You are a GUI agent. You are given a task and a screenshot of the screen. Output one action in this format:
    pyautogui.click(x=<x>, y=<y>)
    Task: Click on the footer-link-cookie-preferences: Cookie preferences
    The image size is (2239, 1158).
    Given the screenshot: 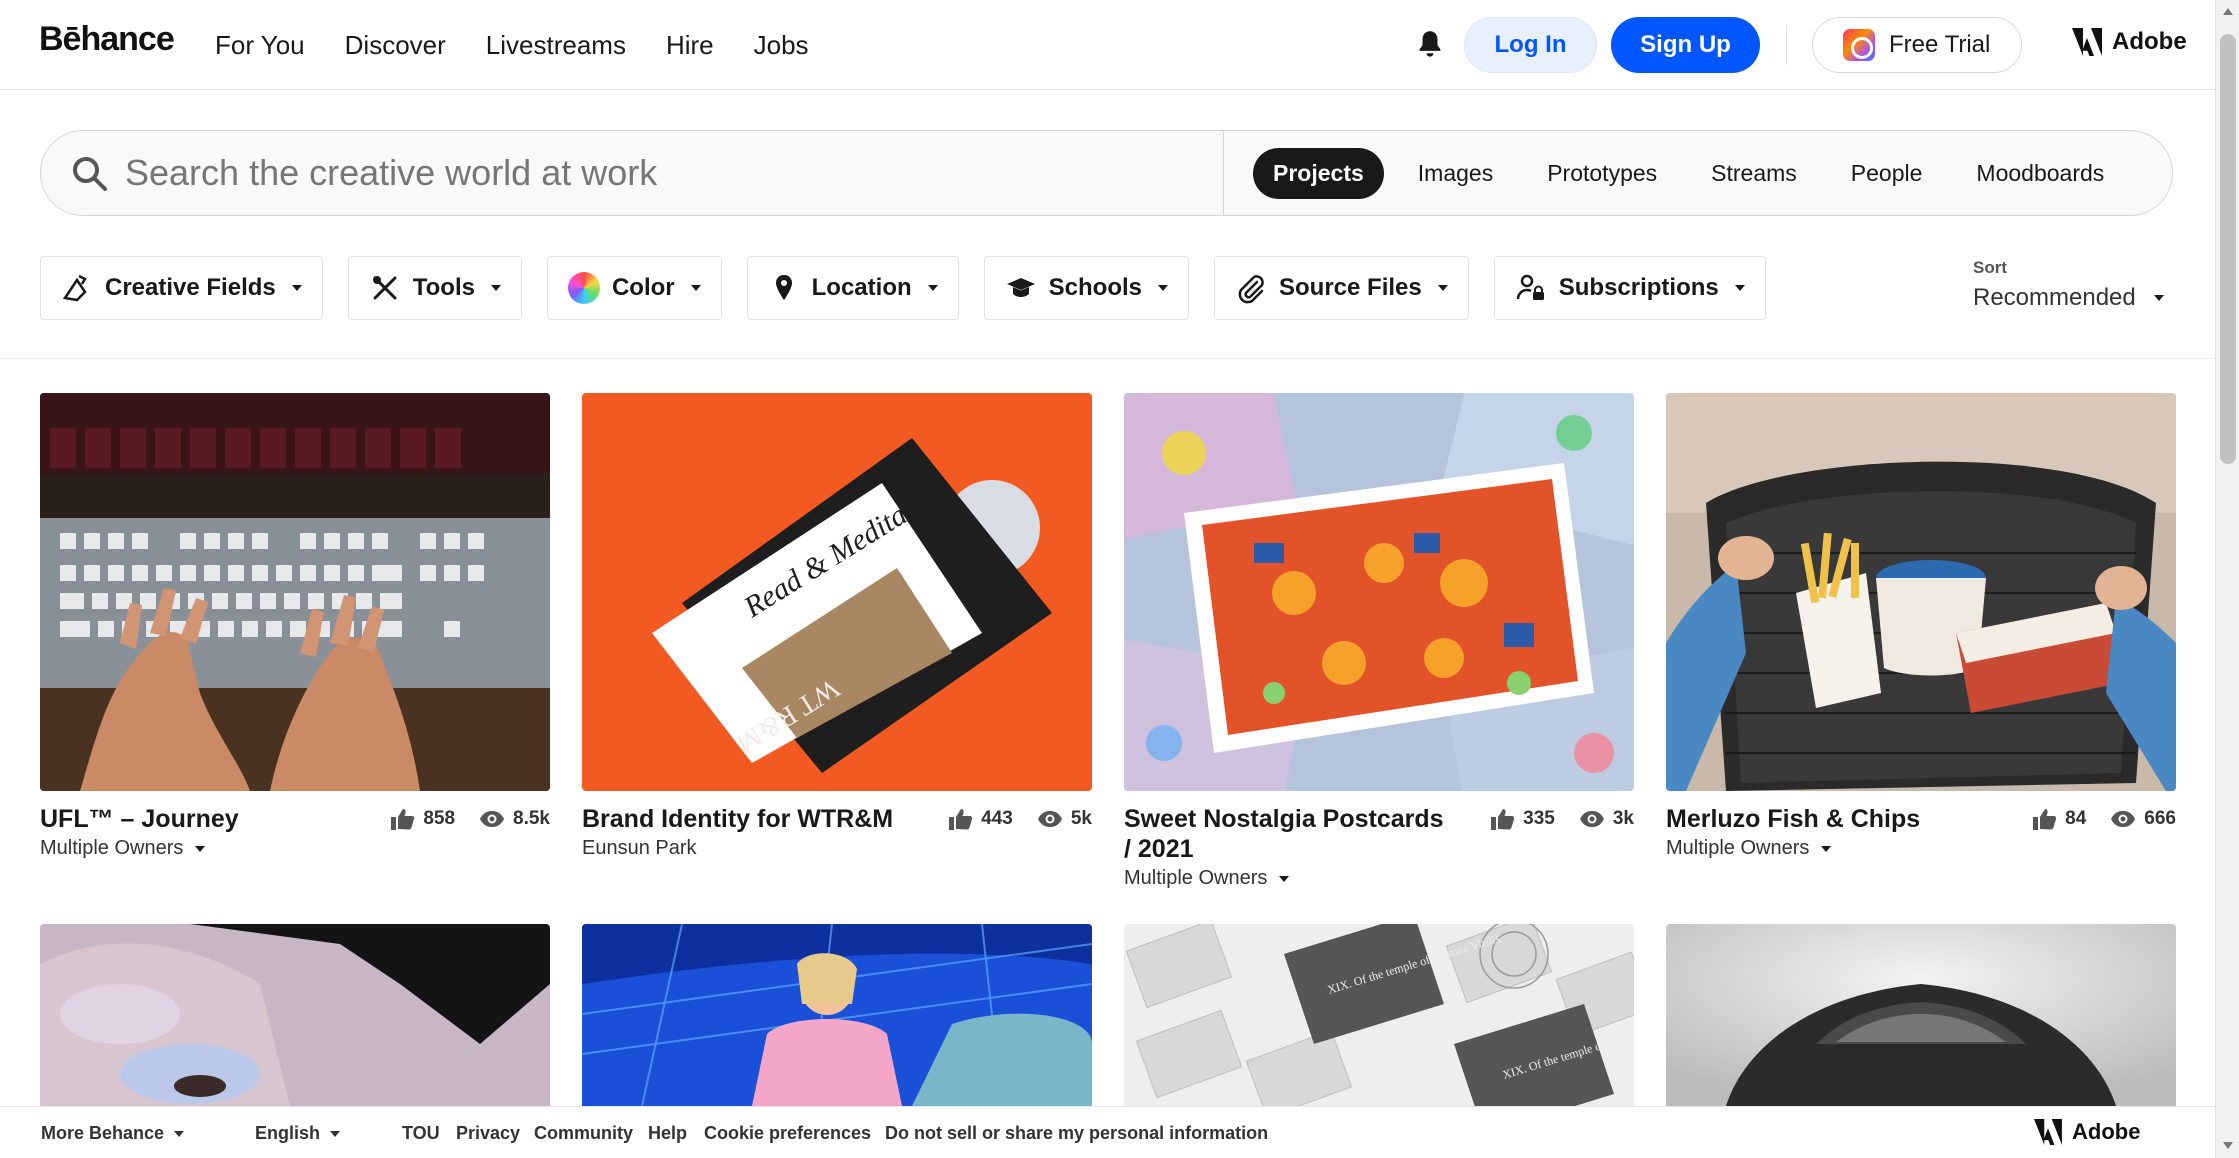 What is the action you would take?
    pyautogui.click(x=787, y=1133)
    